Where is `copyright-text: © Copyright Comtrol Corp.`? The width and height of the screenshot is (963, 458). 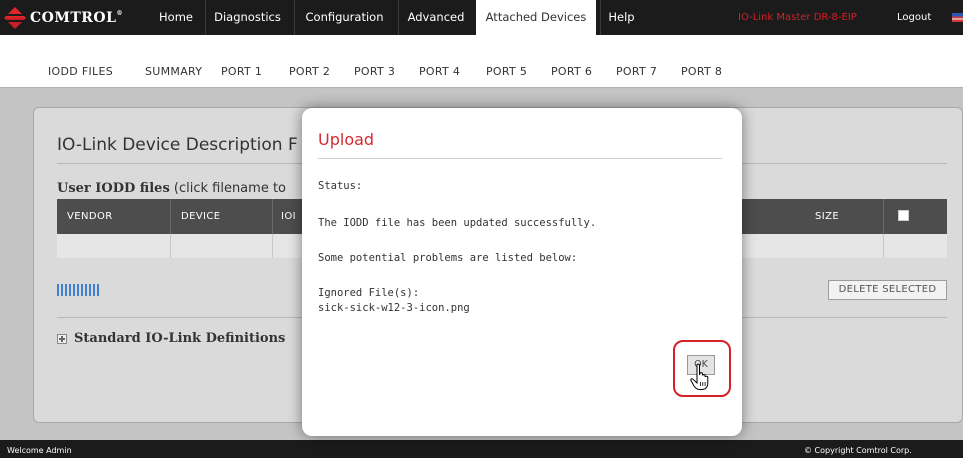
copyright-text: © Copyright Comtrol Corp. is located at coordinates (858, 450).